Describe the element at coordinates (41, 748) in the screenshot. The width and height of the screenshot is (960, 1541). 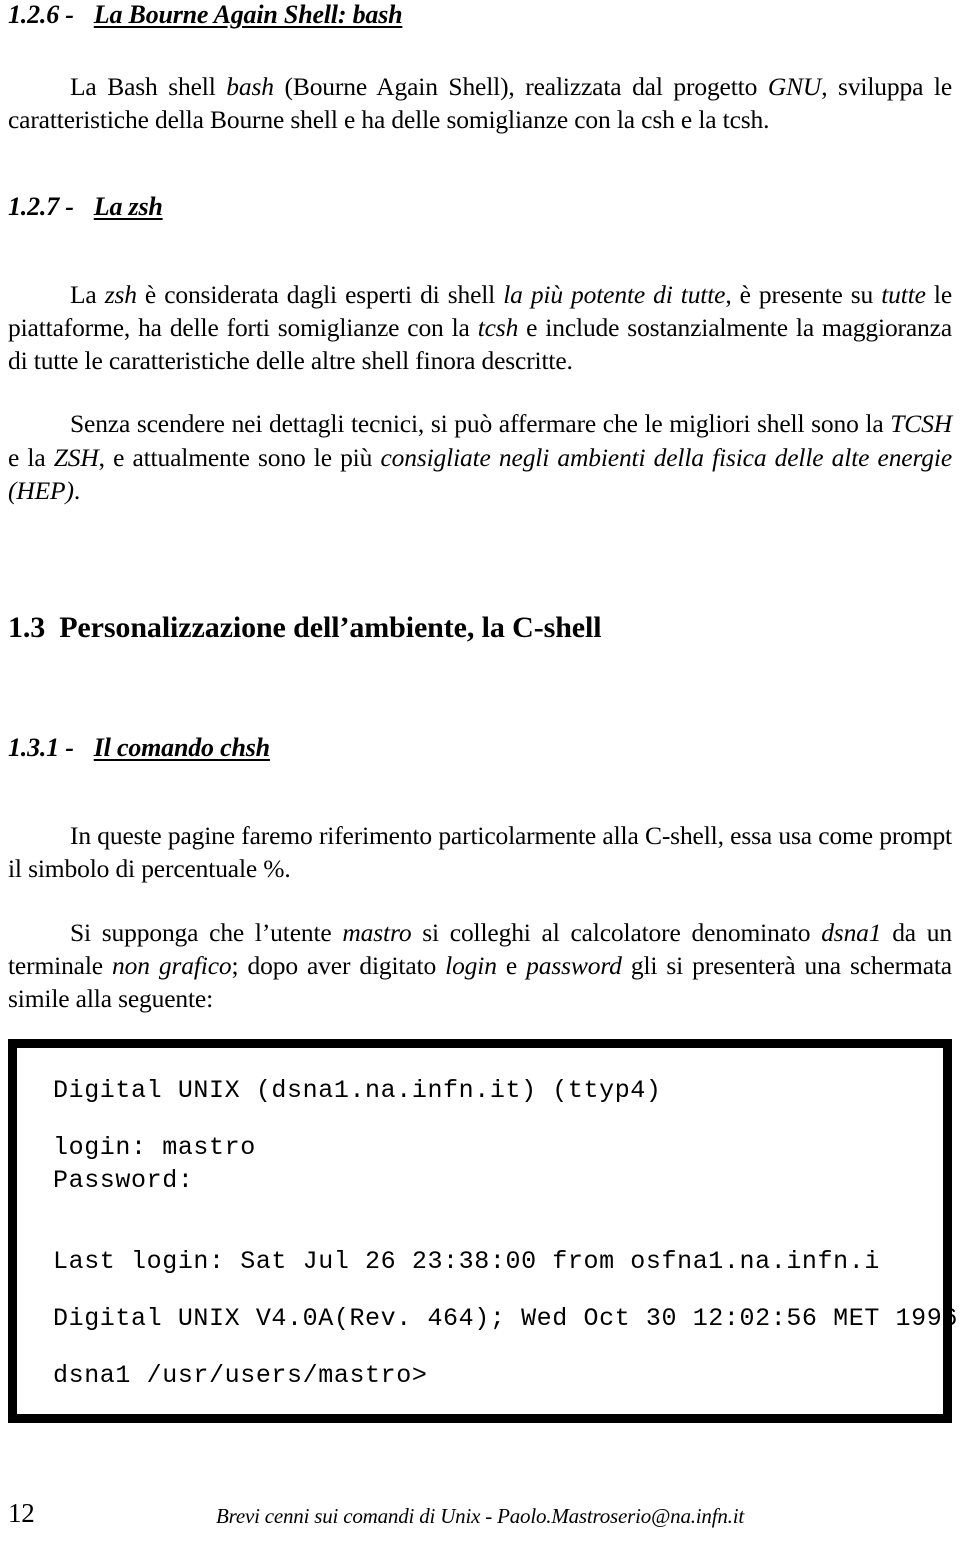
I see `heading-1-3-1-number: 1.3.1 -` at that location.